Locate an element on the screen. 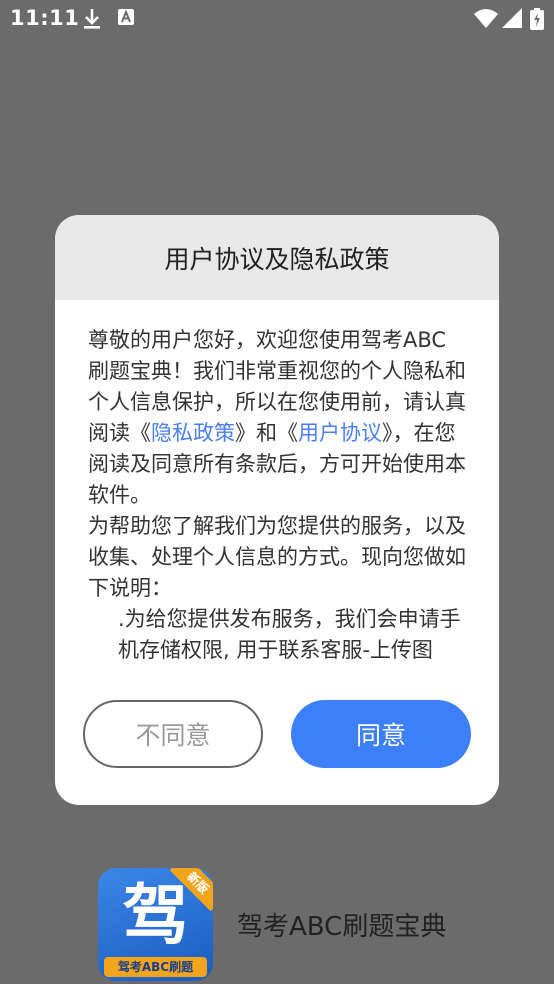 The image size is (554, 984). decline-button: 不同意 is located at coordinates (173, 734).